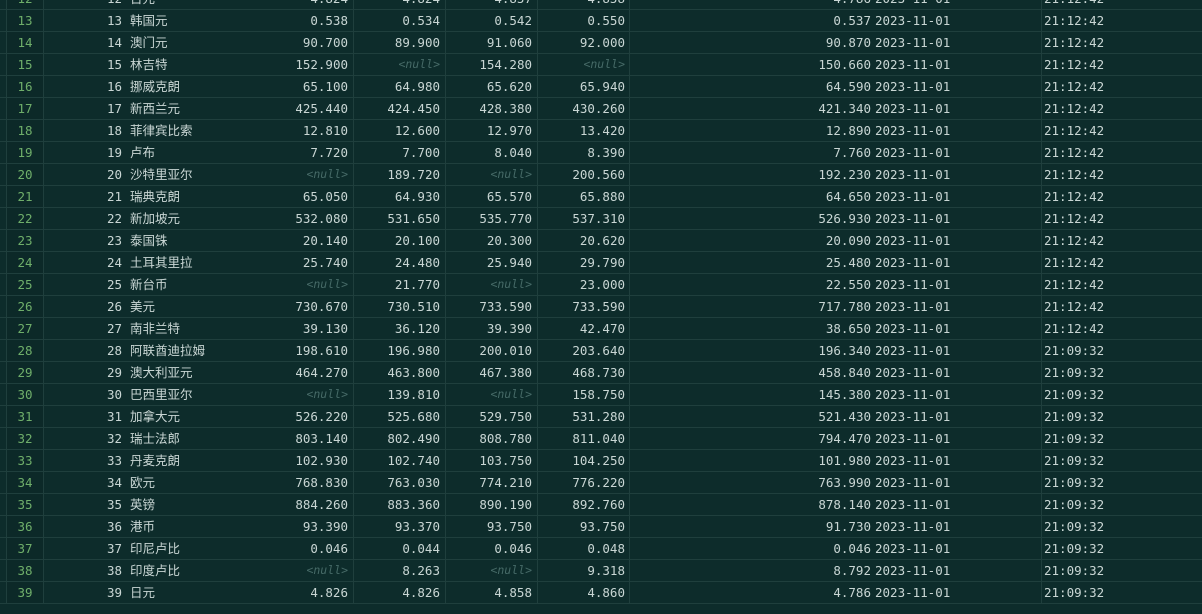 Image resolution: width=1202 pixels, height=614 pixels. Describe the element at coordinates (751, 130) in the screenshot. I see `cell-value-5: 12.890` at that location.